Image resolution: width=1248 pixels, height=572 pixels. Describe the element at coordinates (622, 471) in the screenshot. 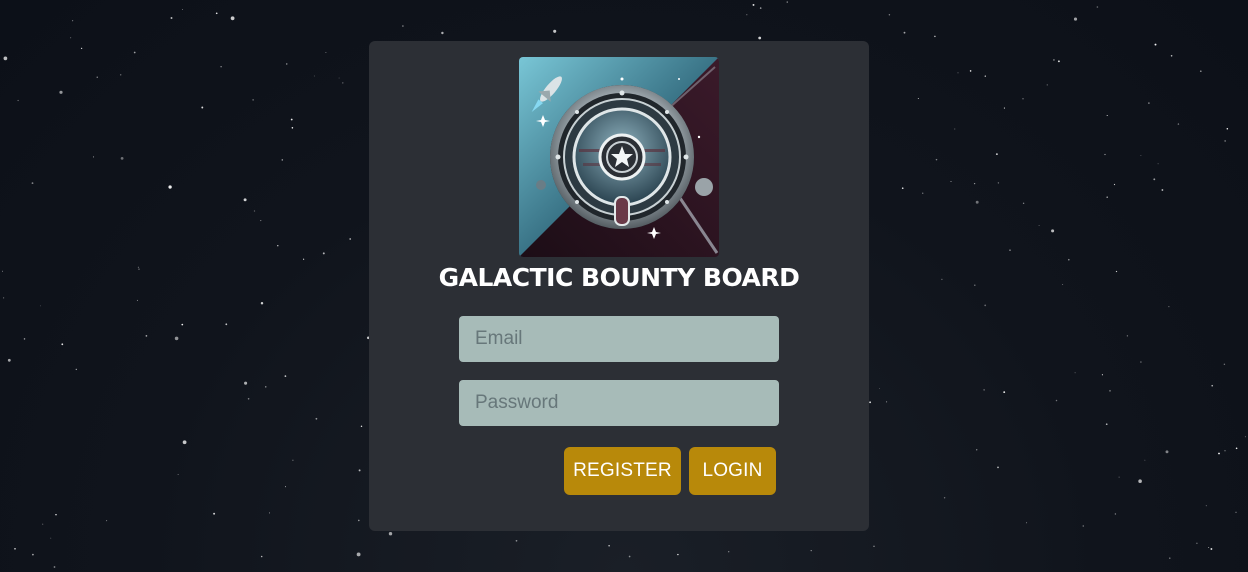

I see `register-button: REGISTER` at that location.